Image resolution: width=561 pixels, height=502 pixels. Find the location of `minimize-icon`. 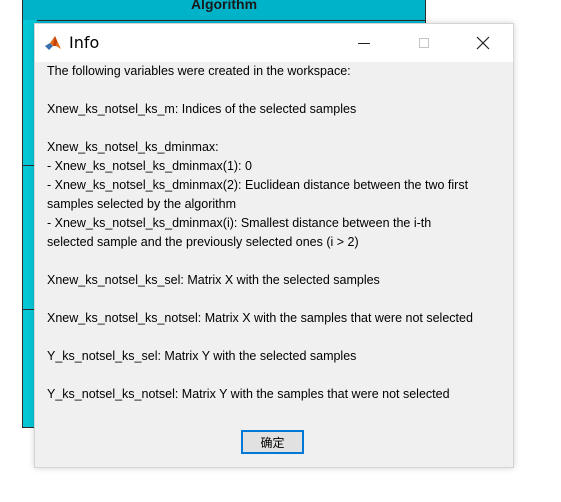

minimize-icon is located at coordinates (364, 43).